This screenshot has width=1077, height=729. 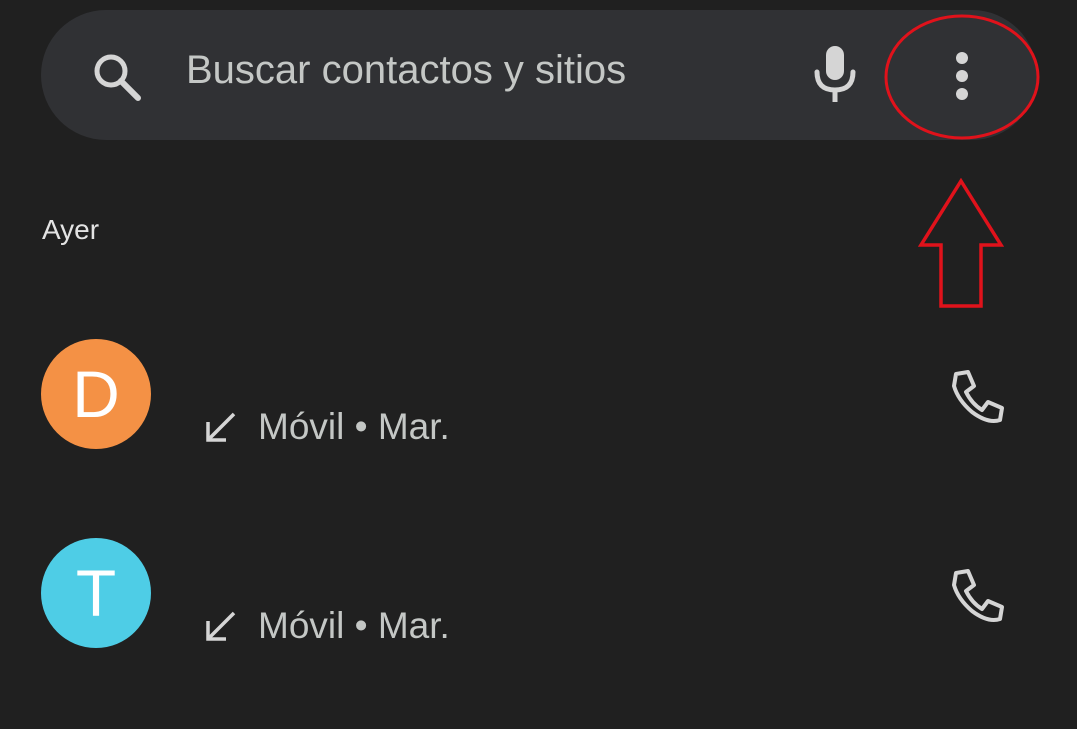 What do you see at coordinates (96, 394) in the screenshot?
I see `avatar: D` at bounding box center [96, 394].